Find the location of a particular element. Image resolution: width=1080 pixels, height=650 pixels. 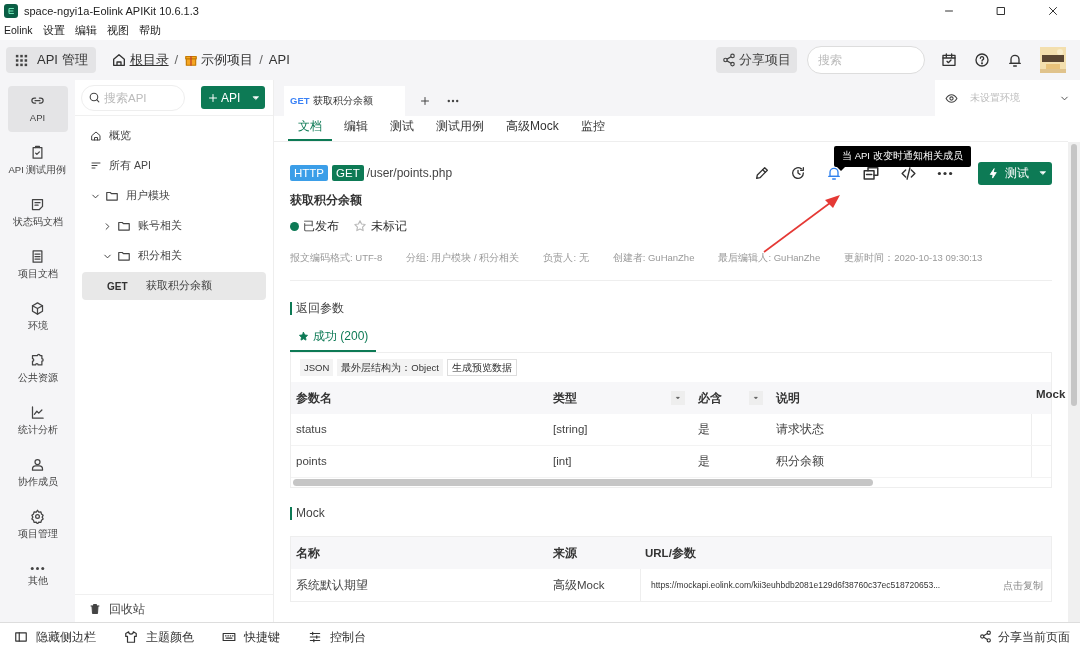

meta-text: 创建者: GuHanZhe is located at coordinates (653, 258).